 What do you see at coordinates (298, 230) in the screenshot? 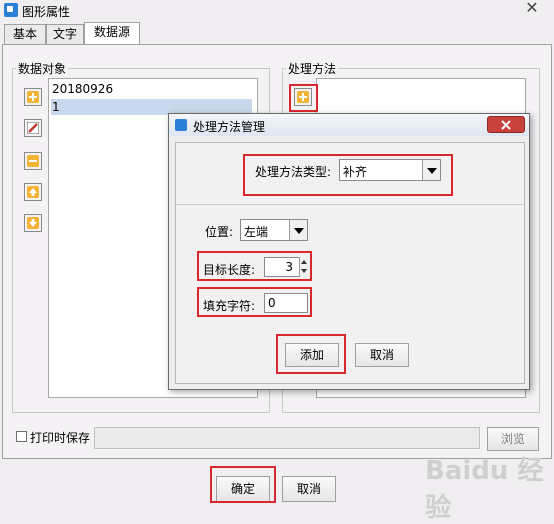
I see `chevron-down-icon` at bounding box center [298, 230].